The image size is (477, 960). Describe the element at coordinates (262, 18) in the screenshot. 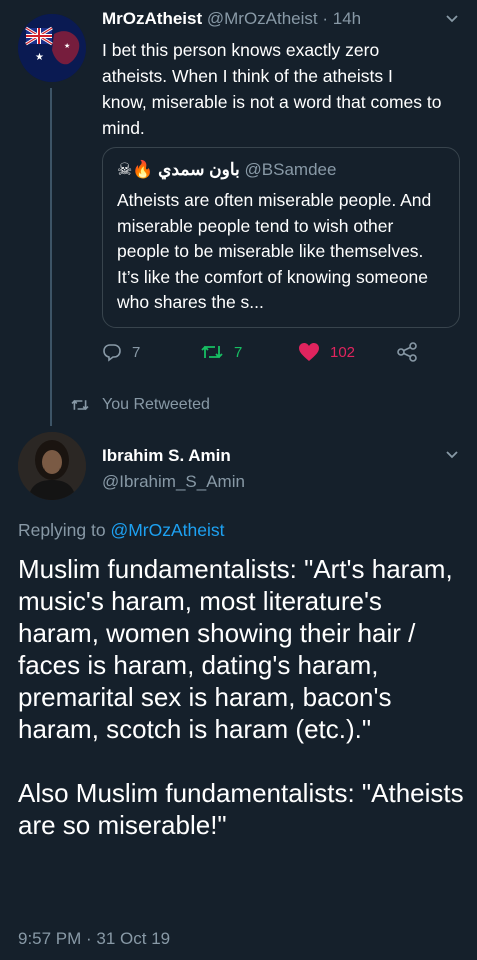

I see `tweet-author-handle: @MrOzAtheist` at that location.